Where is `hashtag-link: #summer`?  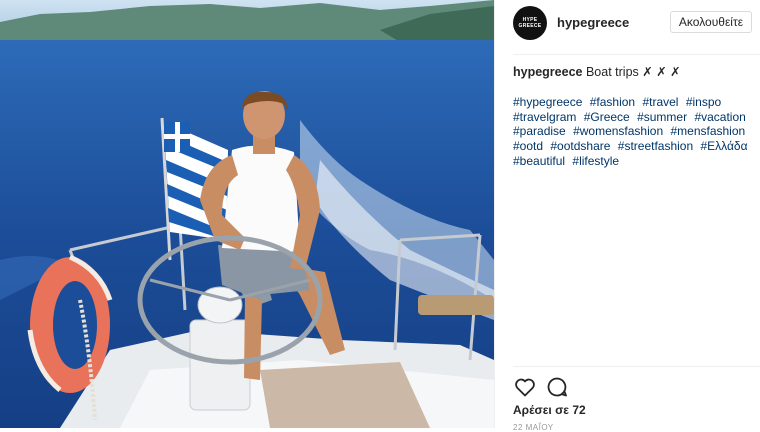
hashtag-link: #summer is located at coordinates (662, 117).